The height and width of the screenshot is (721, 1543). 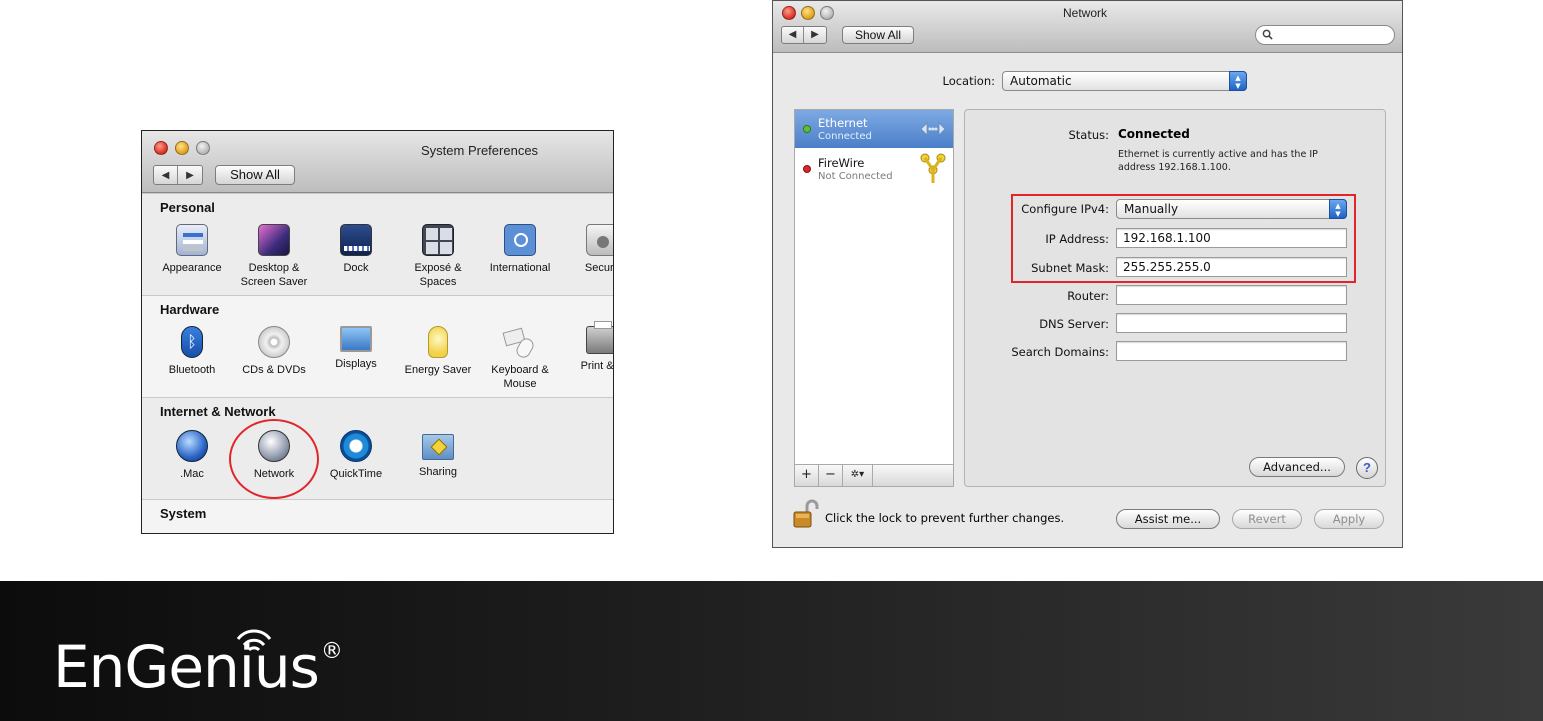 I want to click on pref-bluetooth: ᛒ Bluetooth, so click(x=192, y=351).